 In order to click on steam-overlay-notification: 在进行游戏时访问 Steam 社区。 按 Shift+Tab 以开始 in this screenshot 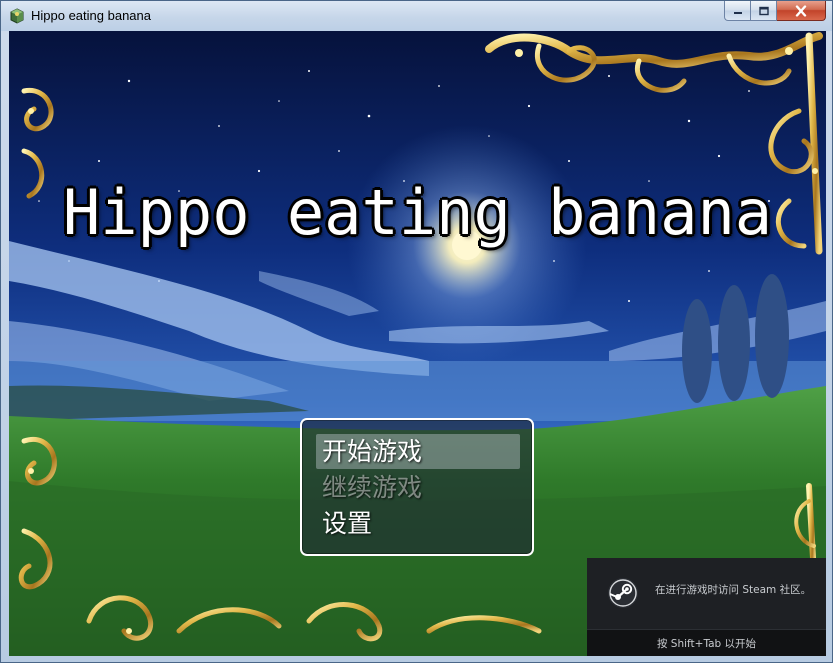, I will do `click(706, 607)`.